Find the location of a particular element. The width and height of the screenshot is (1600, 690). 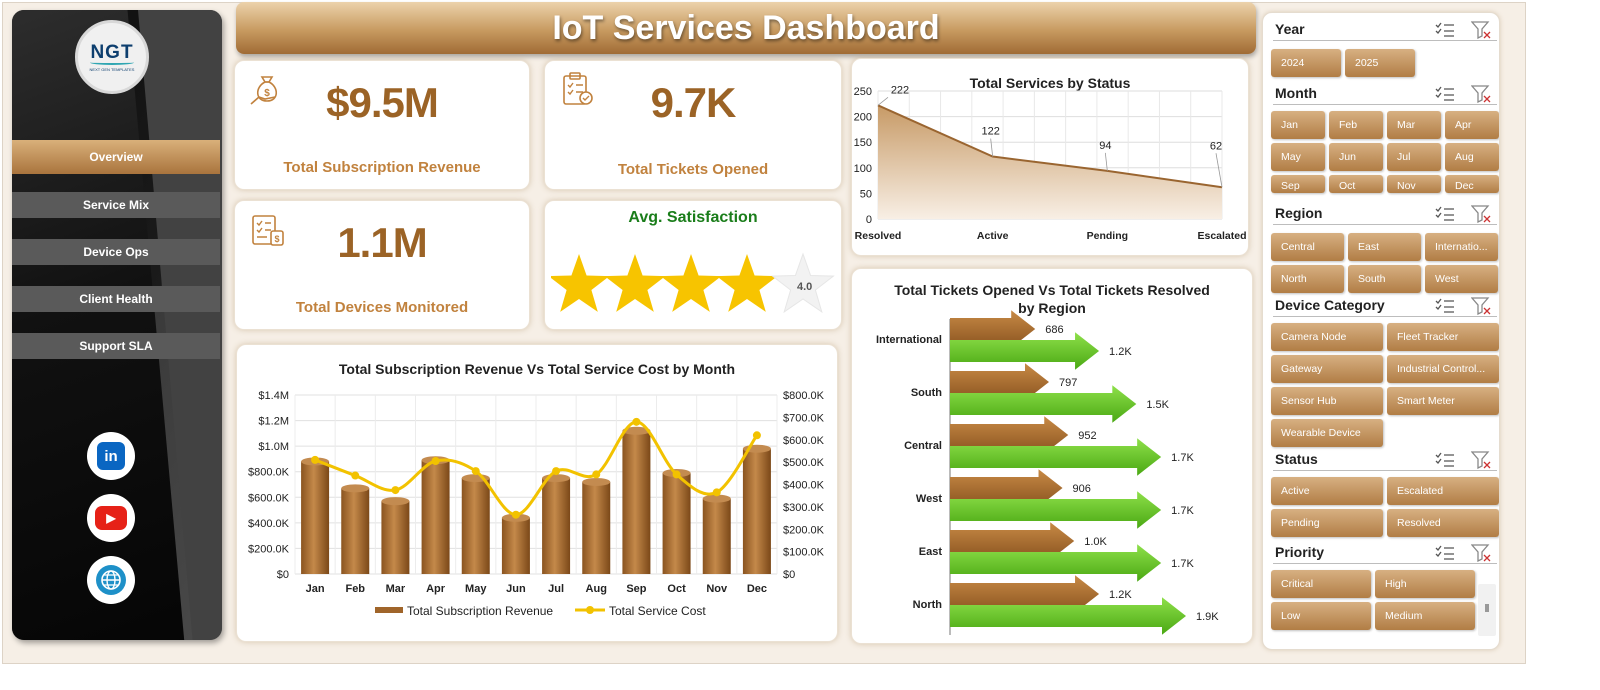

x-tick-label: Apr is located at coordinates (436, 589).